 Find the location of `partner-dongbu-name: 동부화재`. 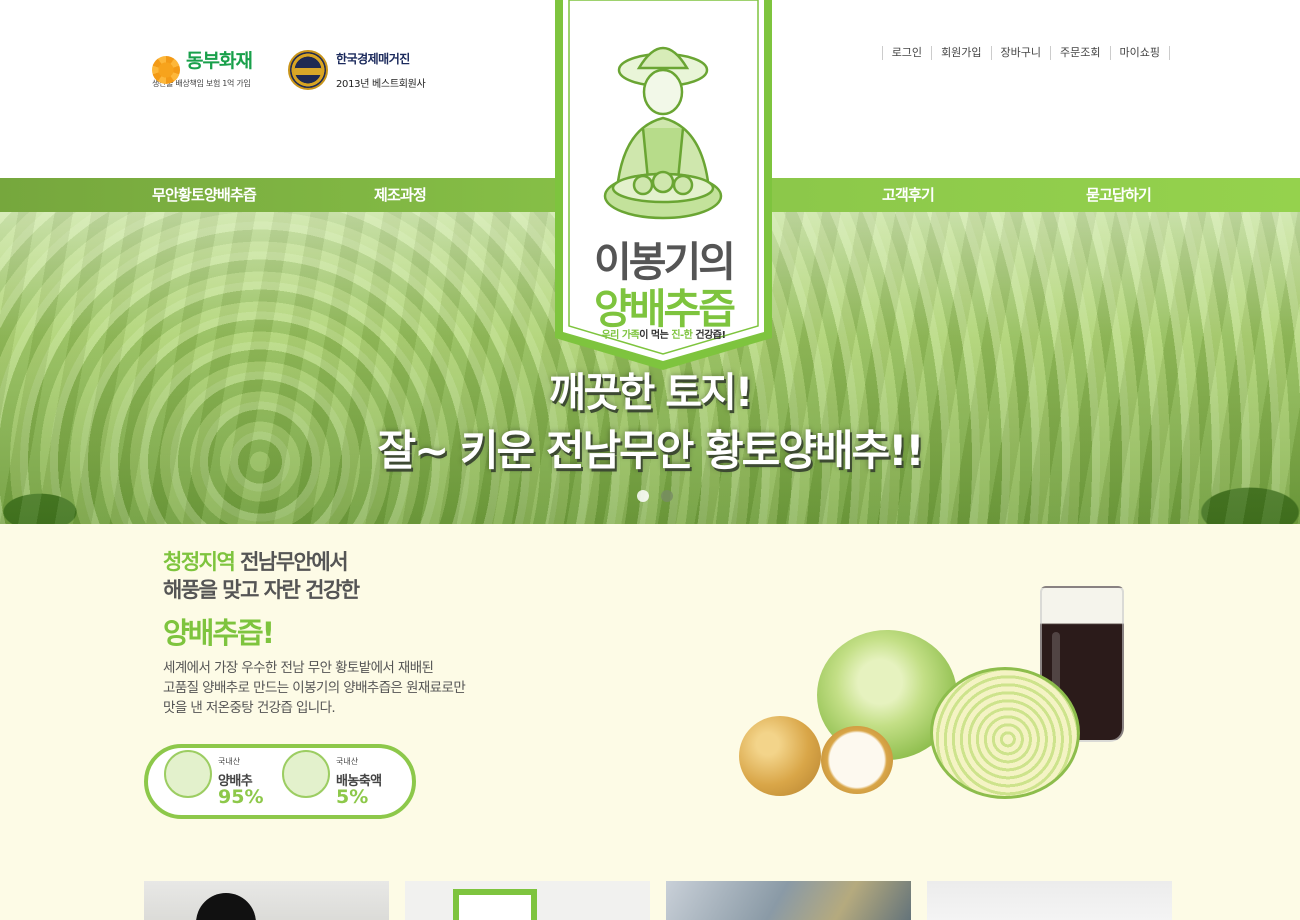

partner-dongbu-name: 동부화재 is located at coordinates (219, 61).